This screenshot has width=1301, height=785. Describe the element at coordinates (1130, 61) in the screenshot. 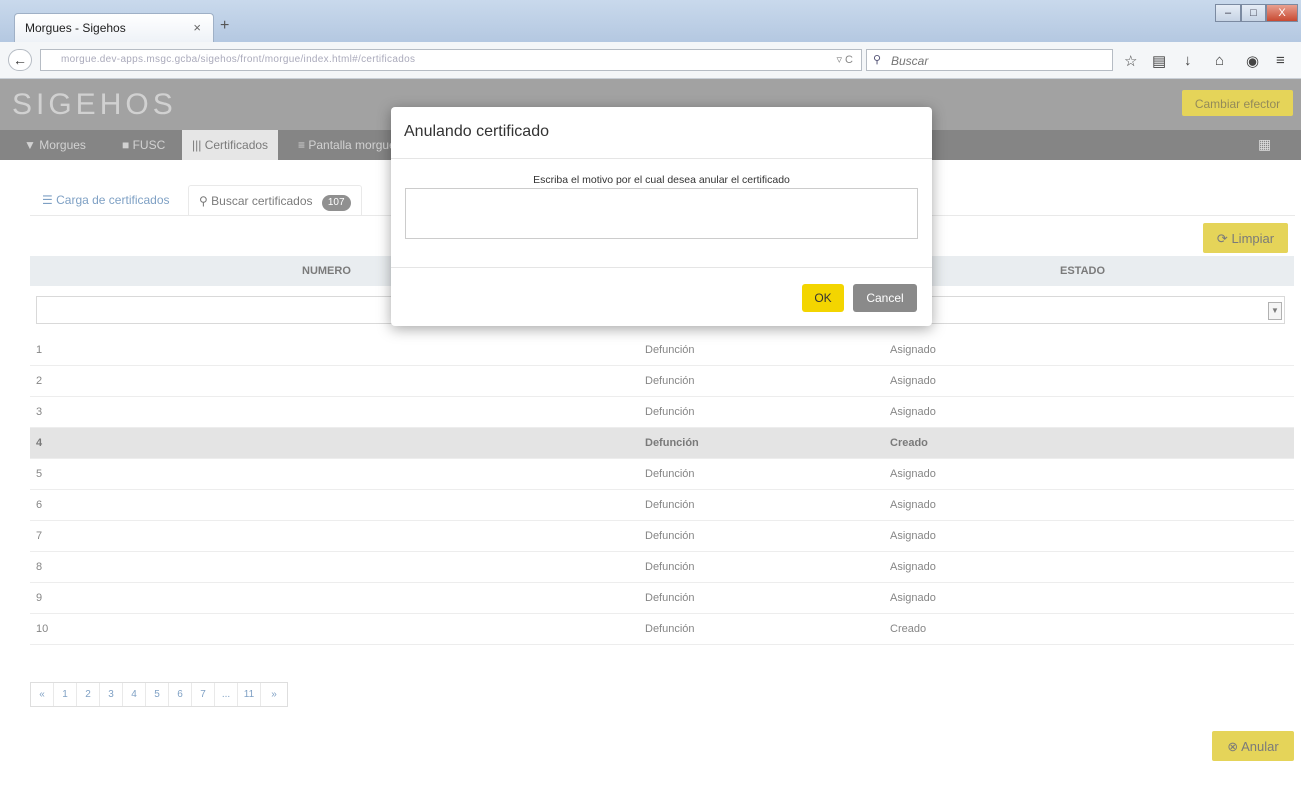

I see `bookmark-star-icon: ☆` at that location.